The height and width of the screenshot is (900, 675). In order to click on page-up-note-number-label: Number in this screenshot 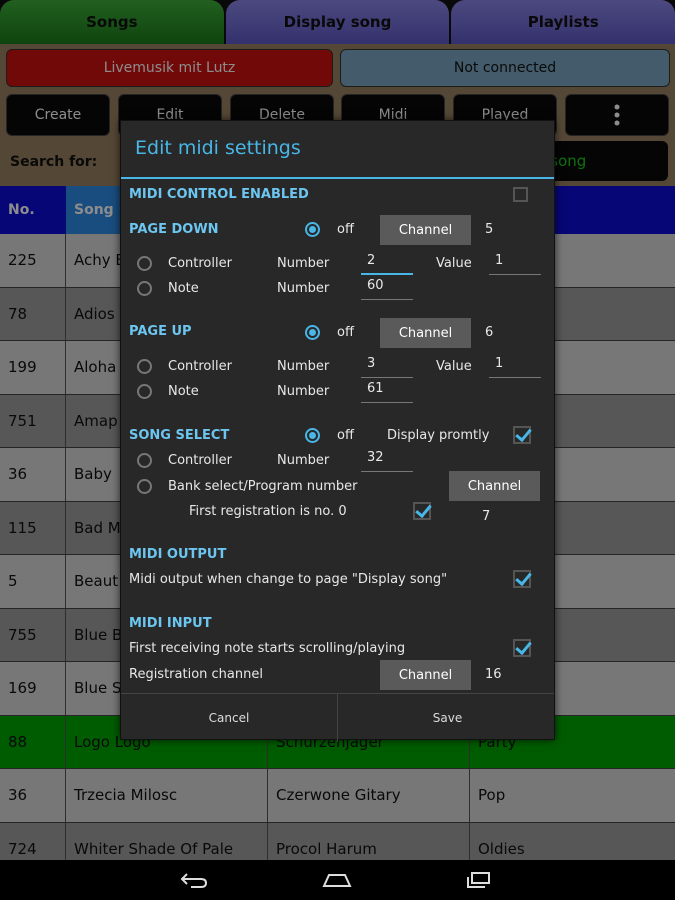, I will do `click(303, 391)`.